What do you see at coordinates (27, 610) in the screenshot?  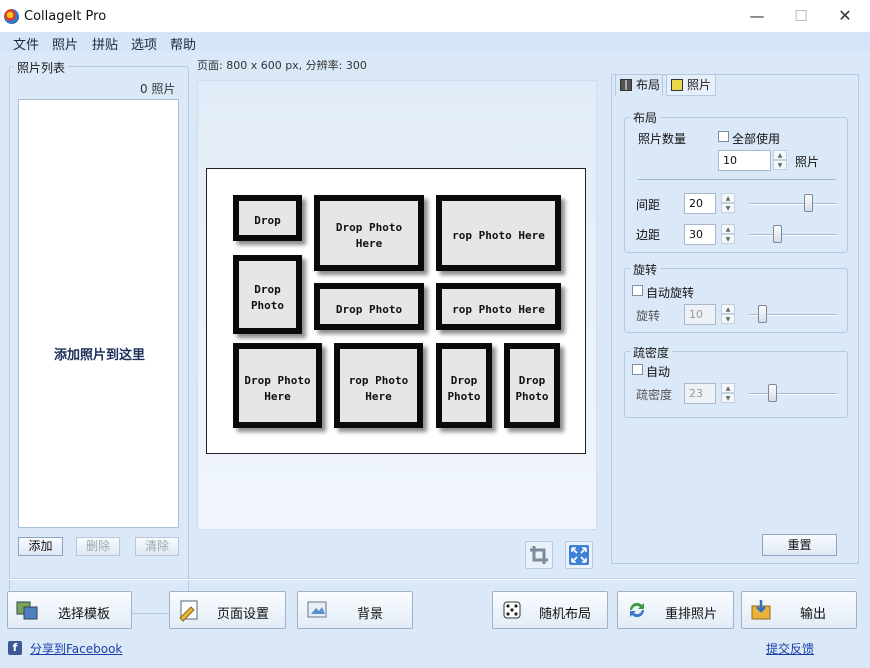 I see `template-icon` at bounding box center [27, 610].